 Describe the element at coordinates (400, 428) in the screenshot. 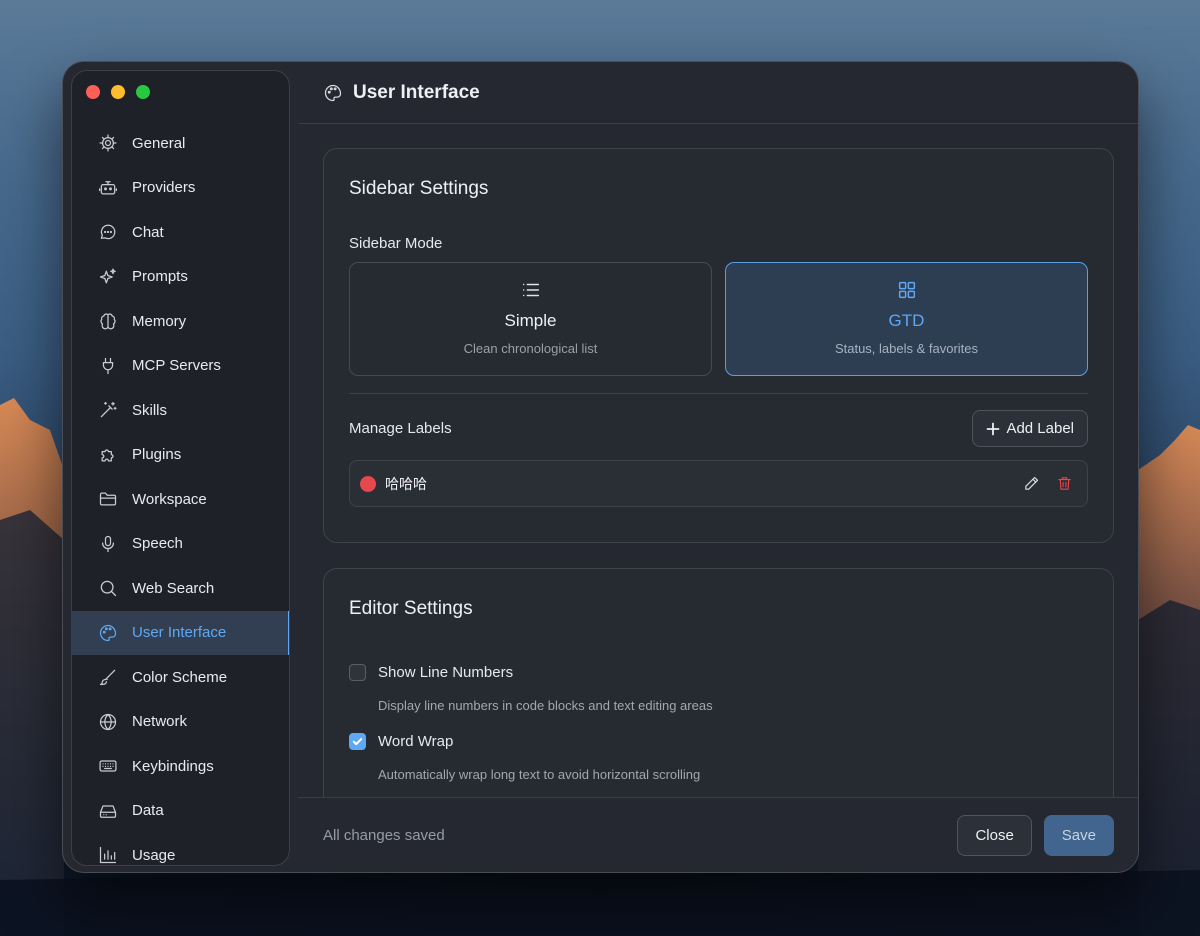

I see `manage-labels-label: Manage Labels` at that location.